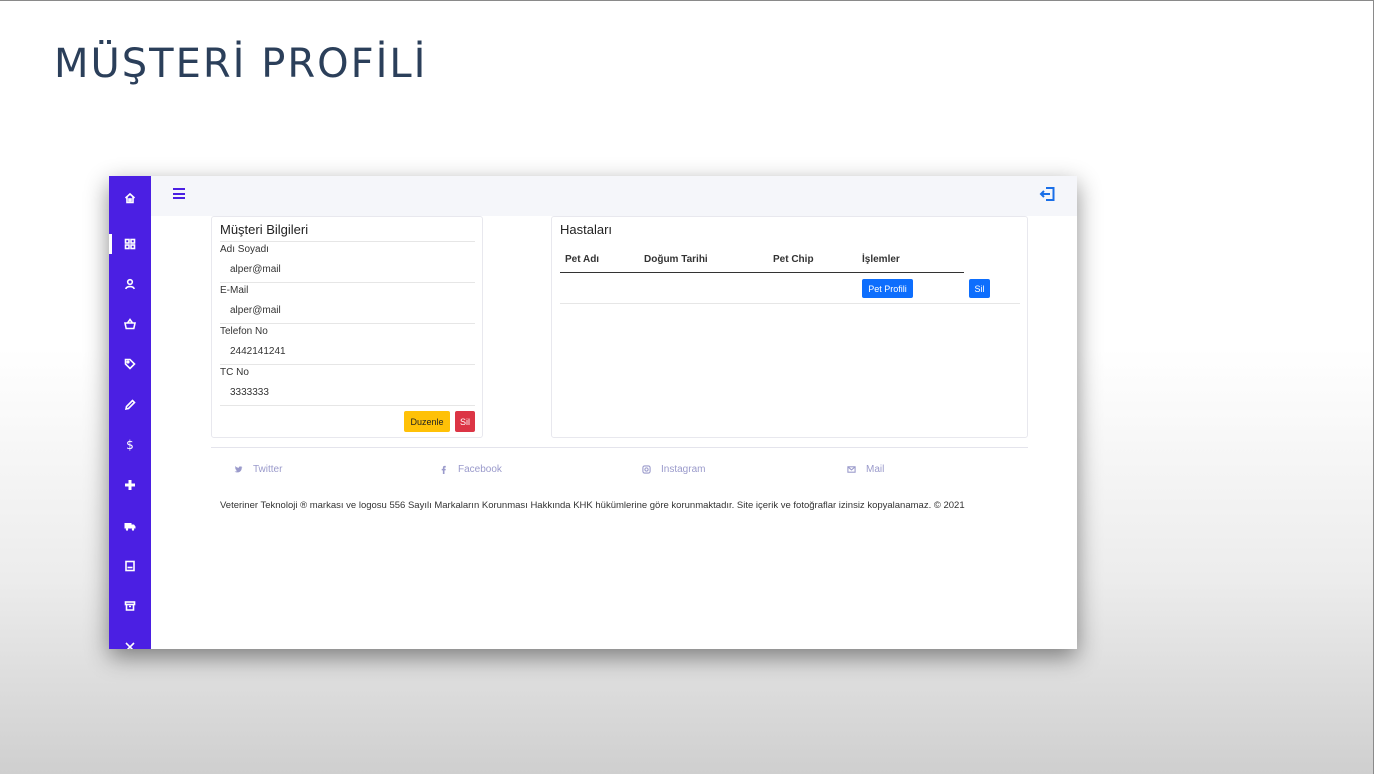  I want to click on table-header-divider, so click(762, 272).